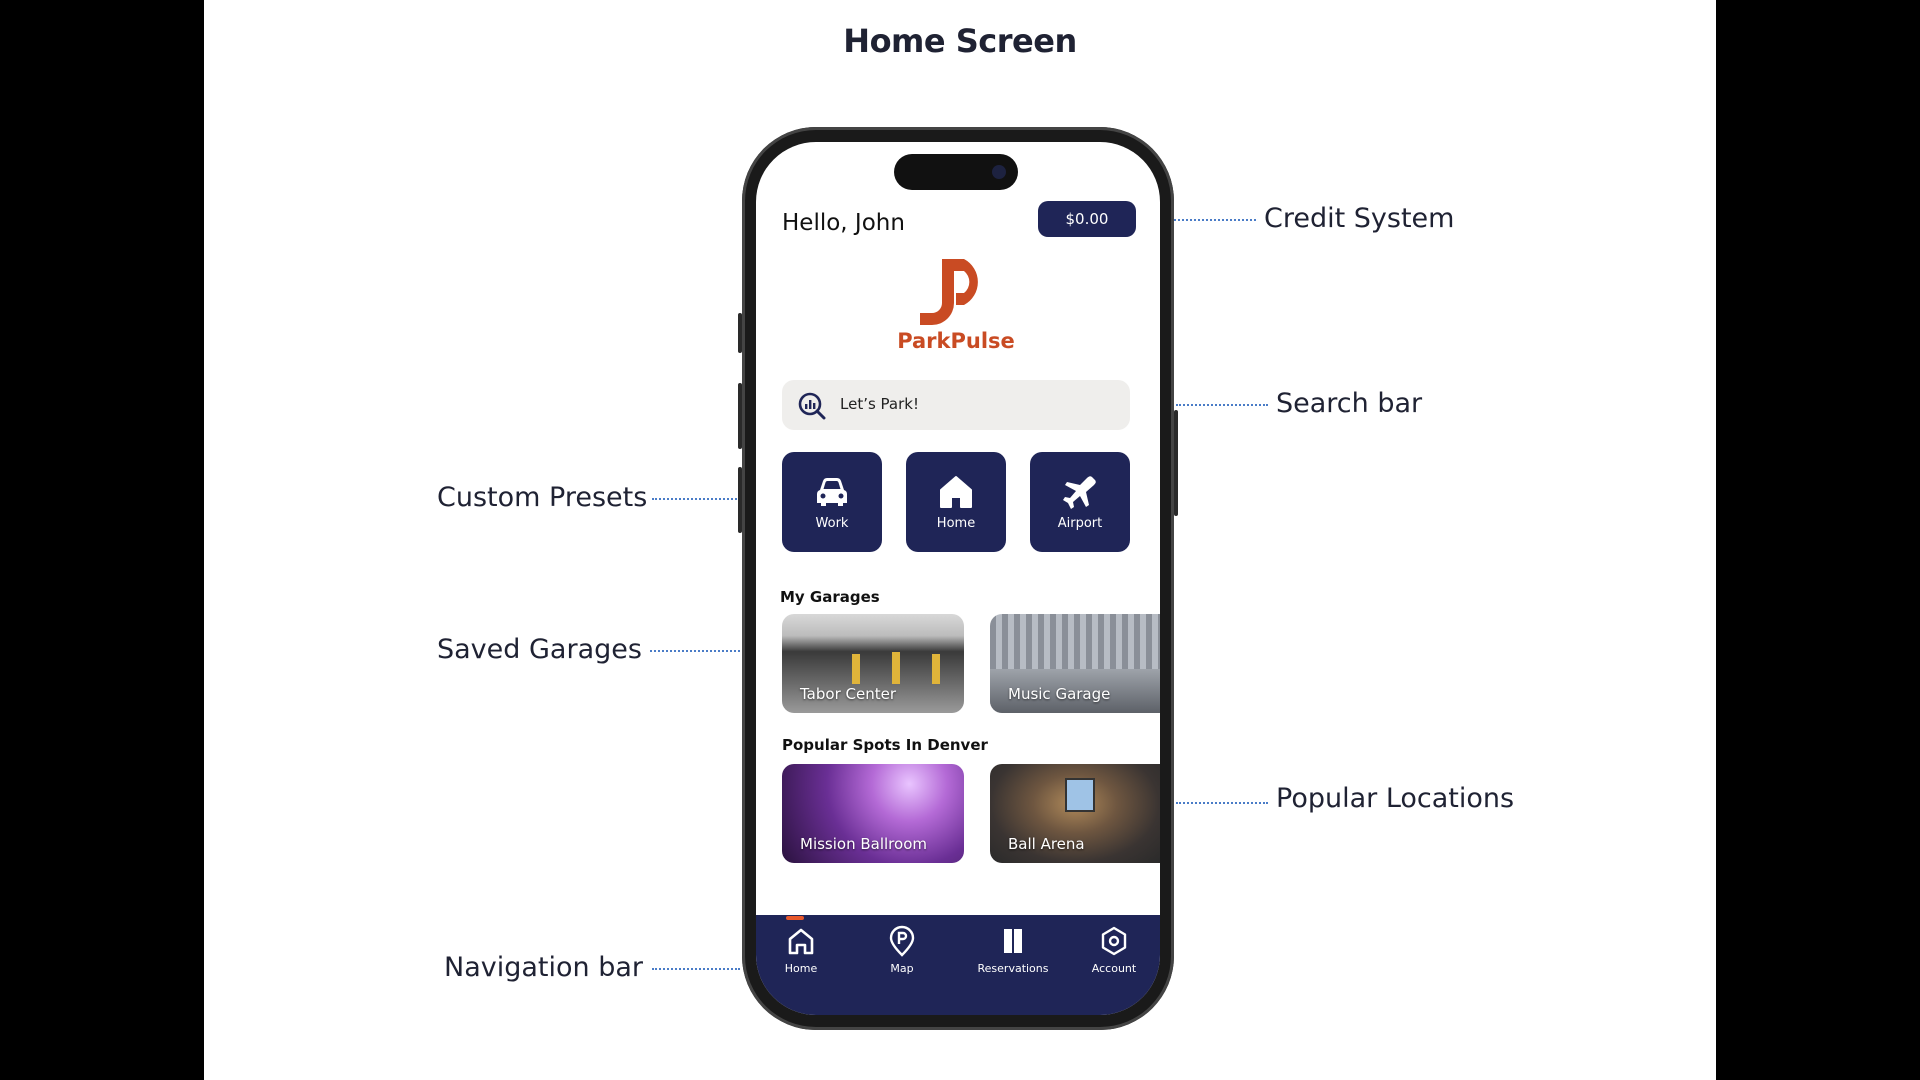  What do you see at coordinates (1075, 663) in the screenshot?
I see `garage-card-music-garage: Music Garage` at bounding box center [1075, 663].